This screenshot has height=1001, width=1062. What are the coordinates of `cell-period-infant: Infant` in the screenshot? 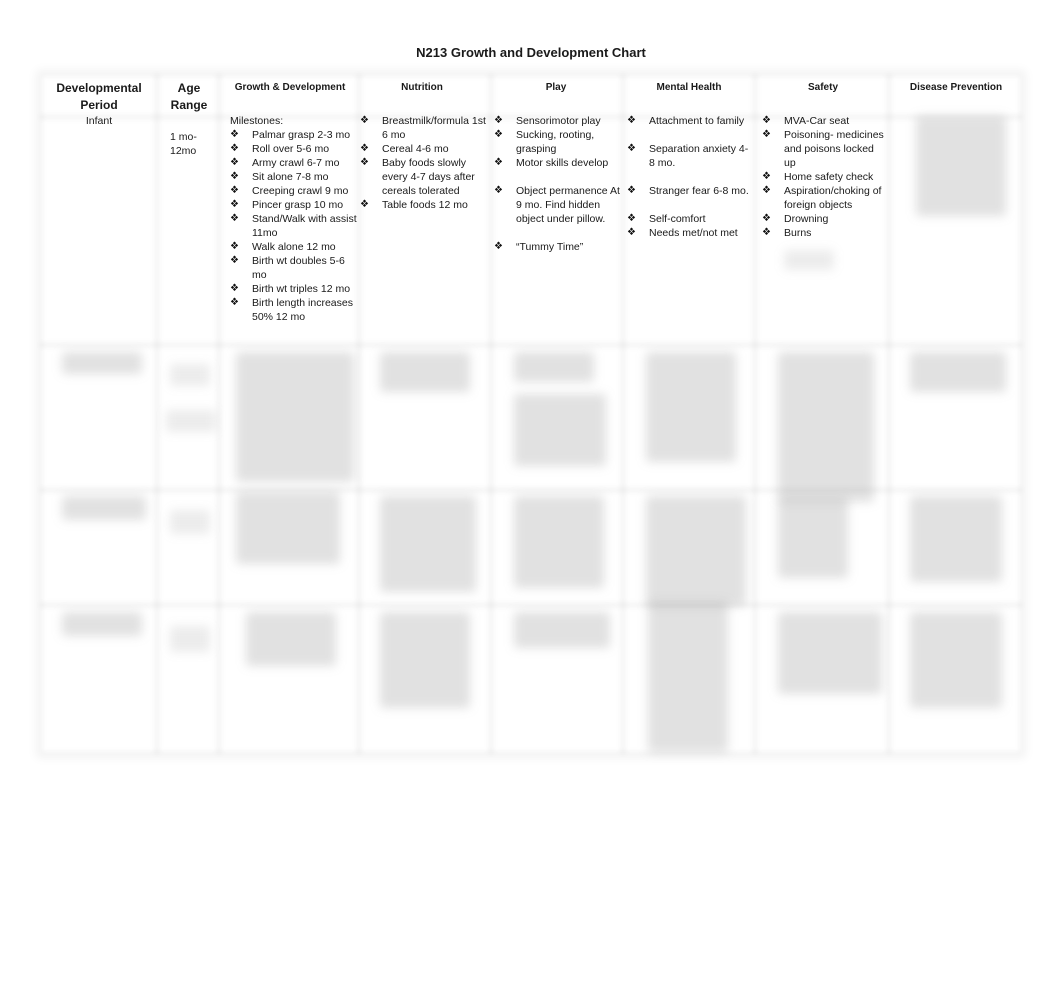 It's located at (99, 121).